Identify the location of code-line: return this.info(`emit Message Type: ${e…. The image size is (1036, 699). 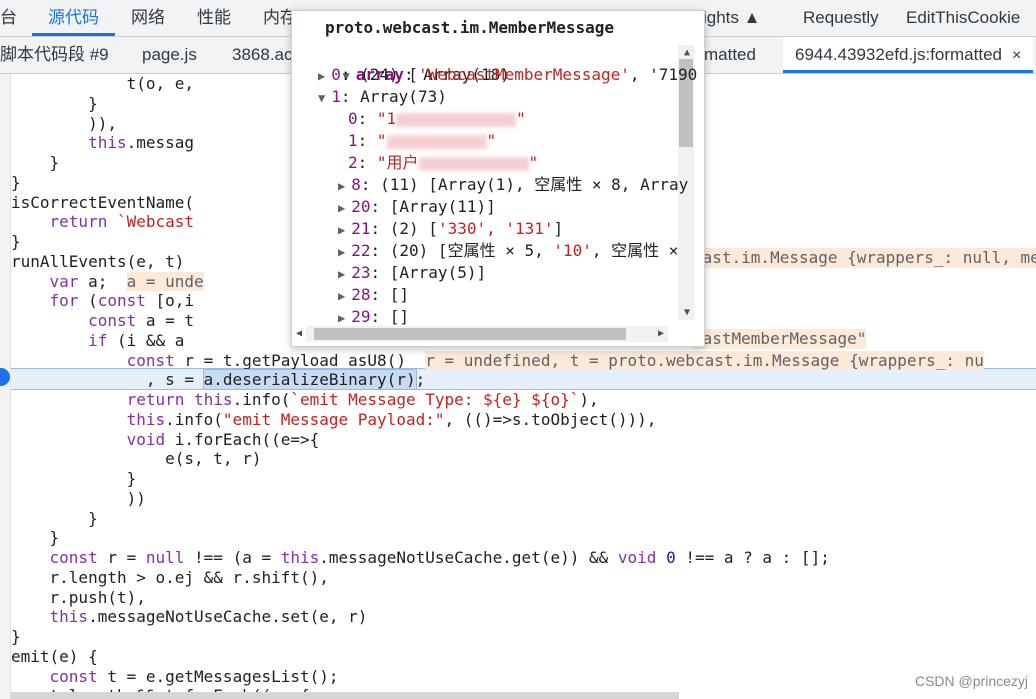
(305, 400).